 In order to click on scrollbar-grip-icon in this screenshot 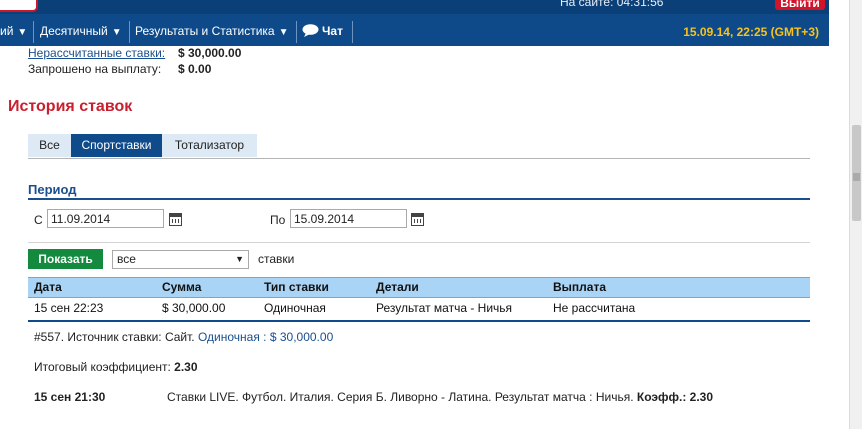, I will do `click(856, 177)`.